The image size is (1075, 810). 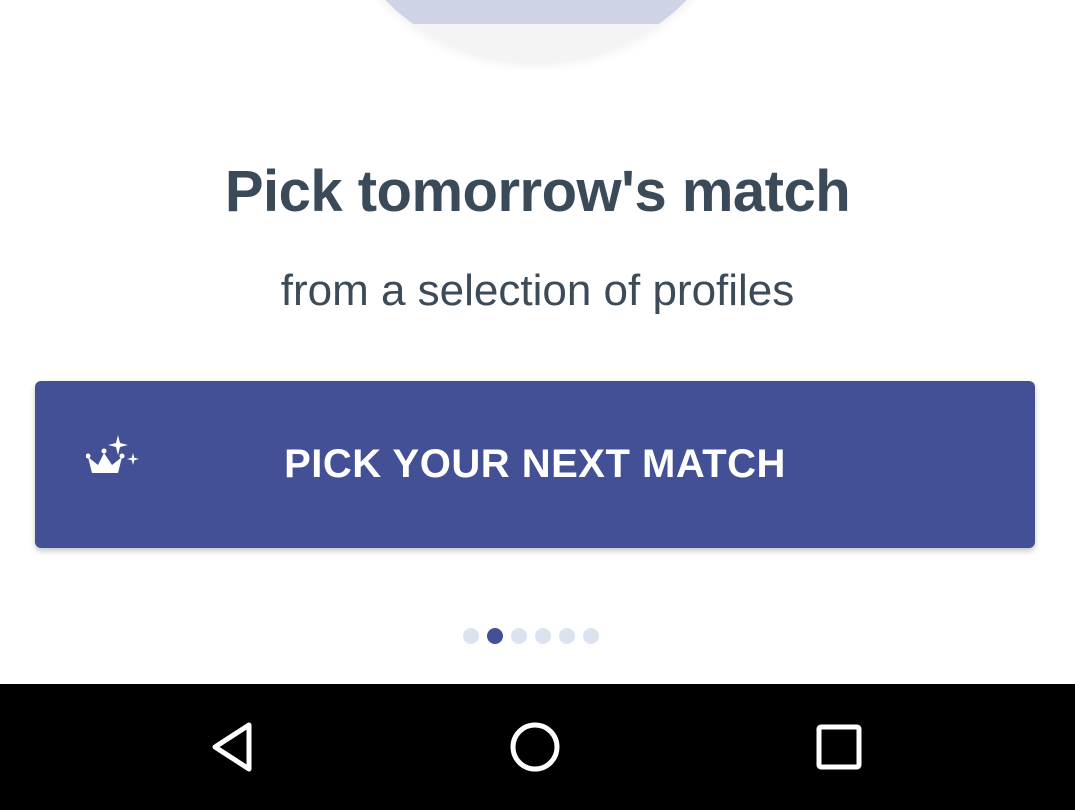 I want to click on nav-home-button, so click(x=535, y=747).